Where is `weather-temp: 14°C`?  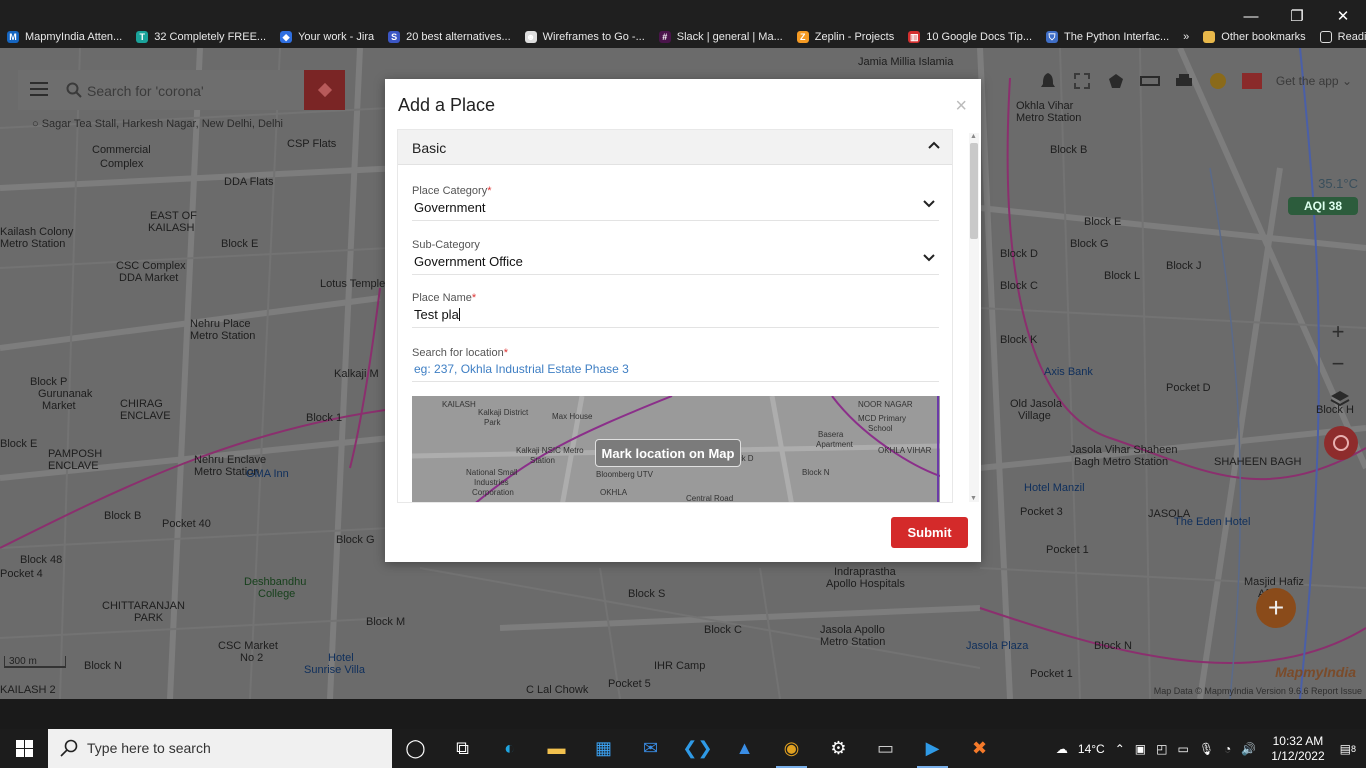 weather-temp: 14°C is located at coordinates (1091, 749).